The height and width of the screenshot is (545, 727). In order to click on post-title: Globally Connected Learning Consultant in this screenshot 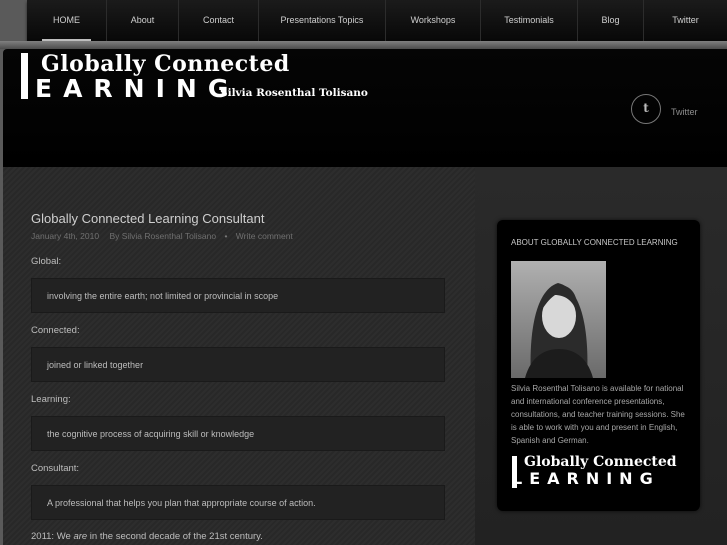, I will do `click(147, 218)`.